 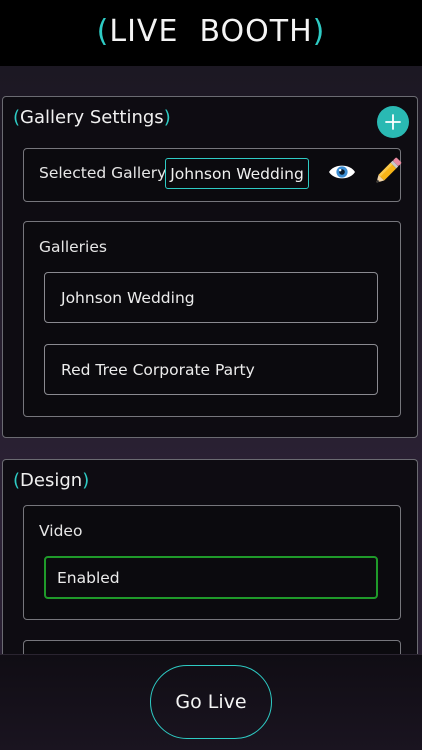 I want to click on video-enabled-toggle: Enabled, so click(x=211, y=577).